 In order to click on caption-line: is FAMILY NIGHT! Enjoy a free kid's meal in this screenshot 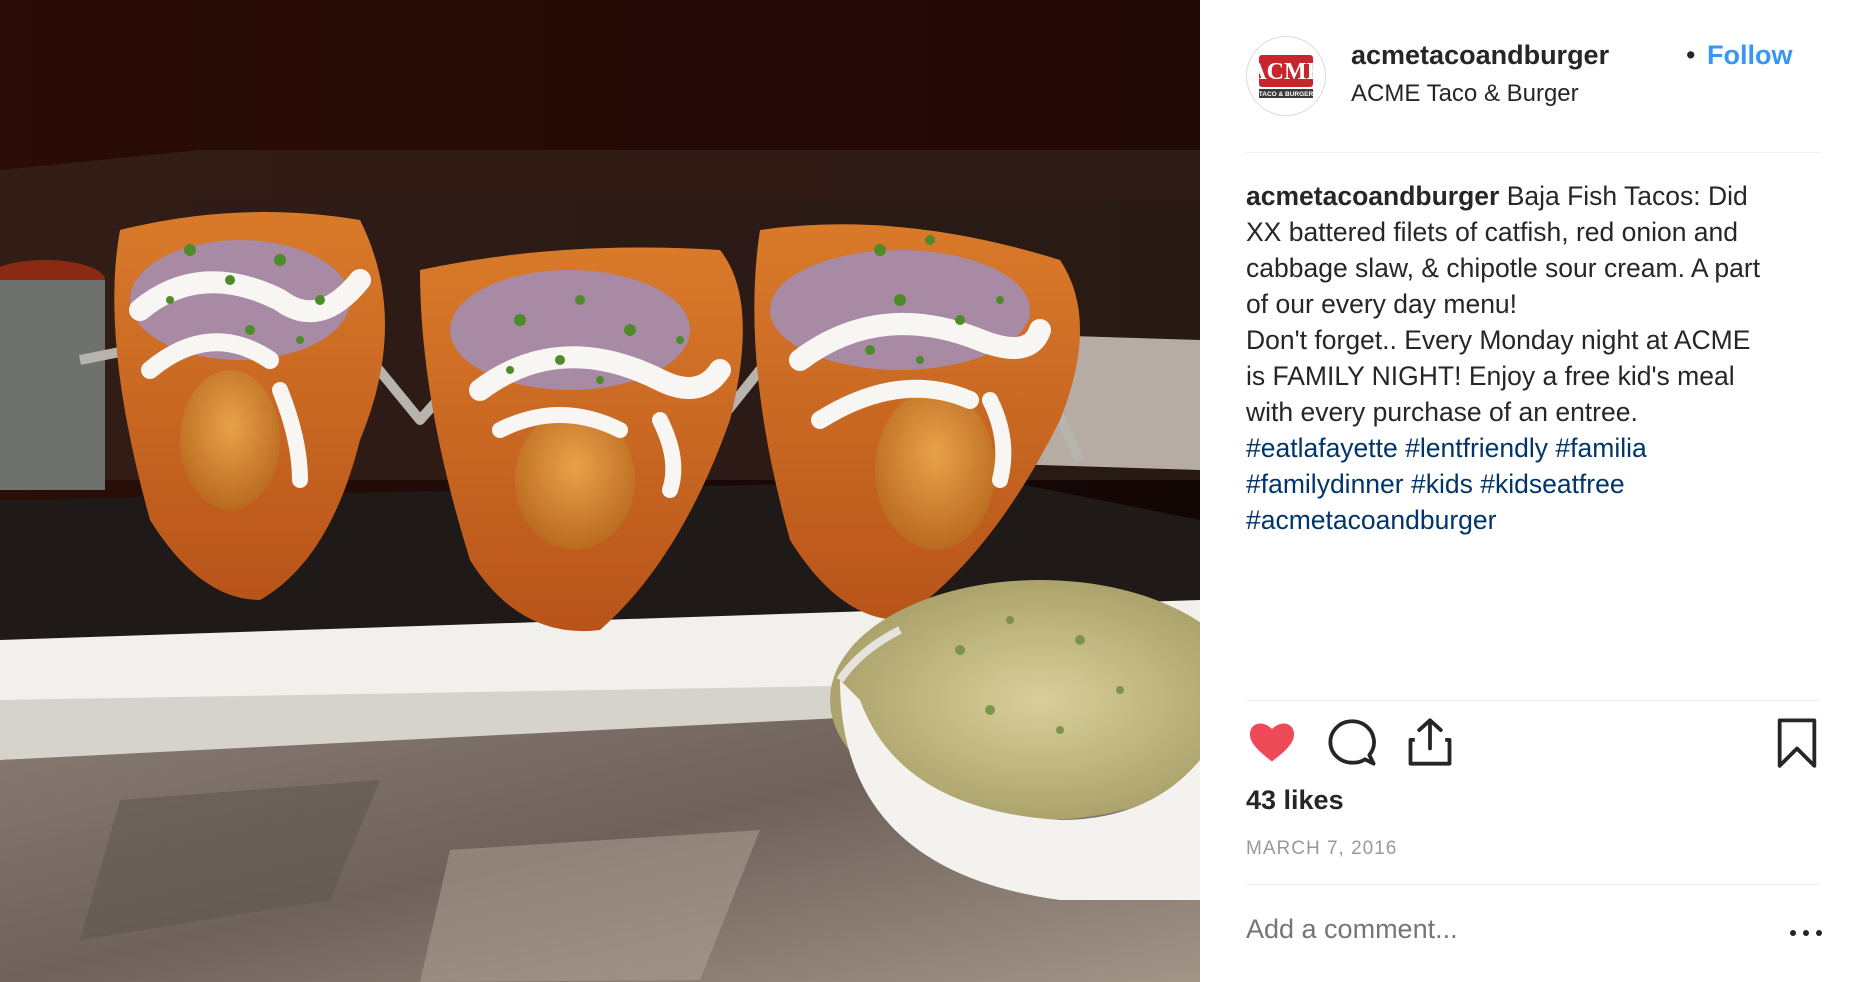, I will do `click(1490, 376)`.